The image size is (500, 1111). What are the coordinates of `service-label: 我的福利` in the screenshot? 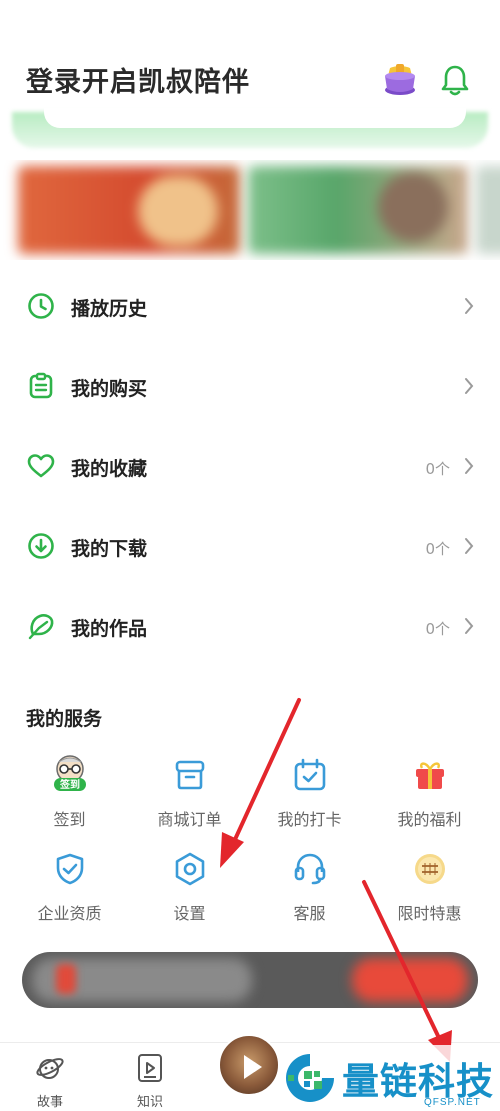 It's located at (429, 819).